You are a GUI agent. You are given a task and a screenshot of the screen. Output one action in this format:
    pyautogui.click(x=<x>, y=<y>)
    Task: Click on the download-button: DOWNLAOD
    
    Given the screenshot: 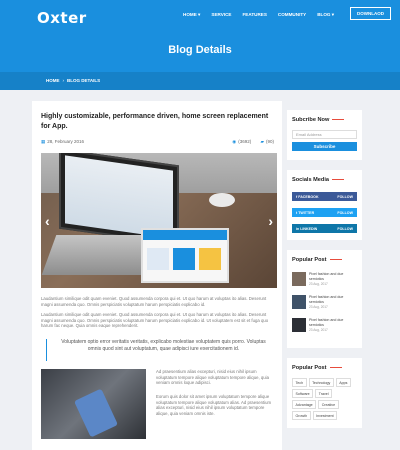 What is the action you would take?
    pyautogui.click(x=370, y=13)
    